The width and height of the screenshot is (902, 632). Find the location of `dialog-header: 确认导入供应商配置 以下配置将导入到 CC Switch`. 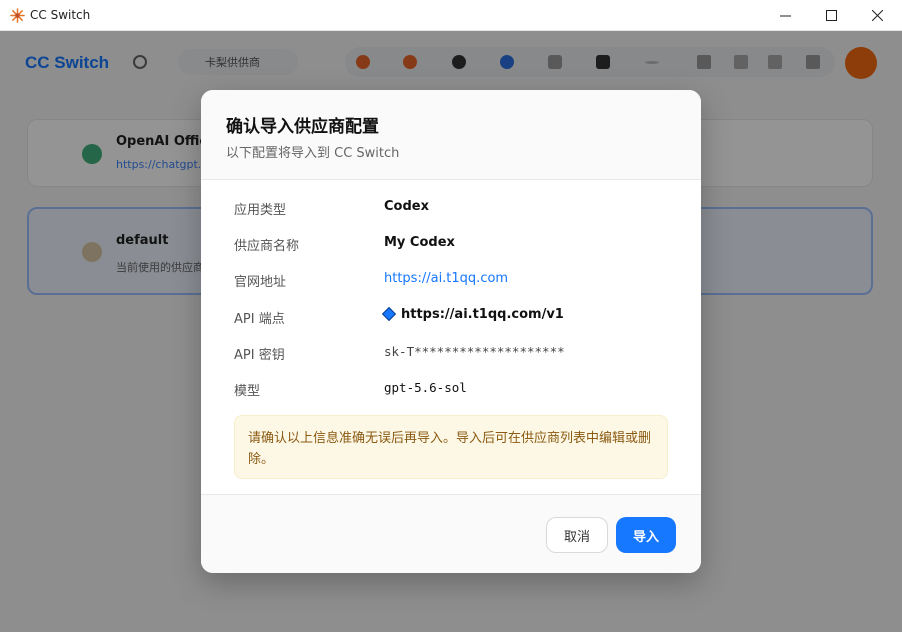

dialog-header: 确认导入供应商配置 以下配置将导入到 CC Switch is located at coordinates (451, 135).